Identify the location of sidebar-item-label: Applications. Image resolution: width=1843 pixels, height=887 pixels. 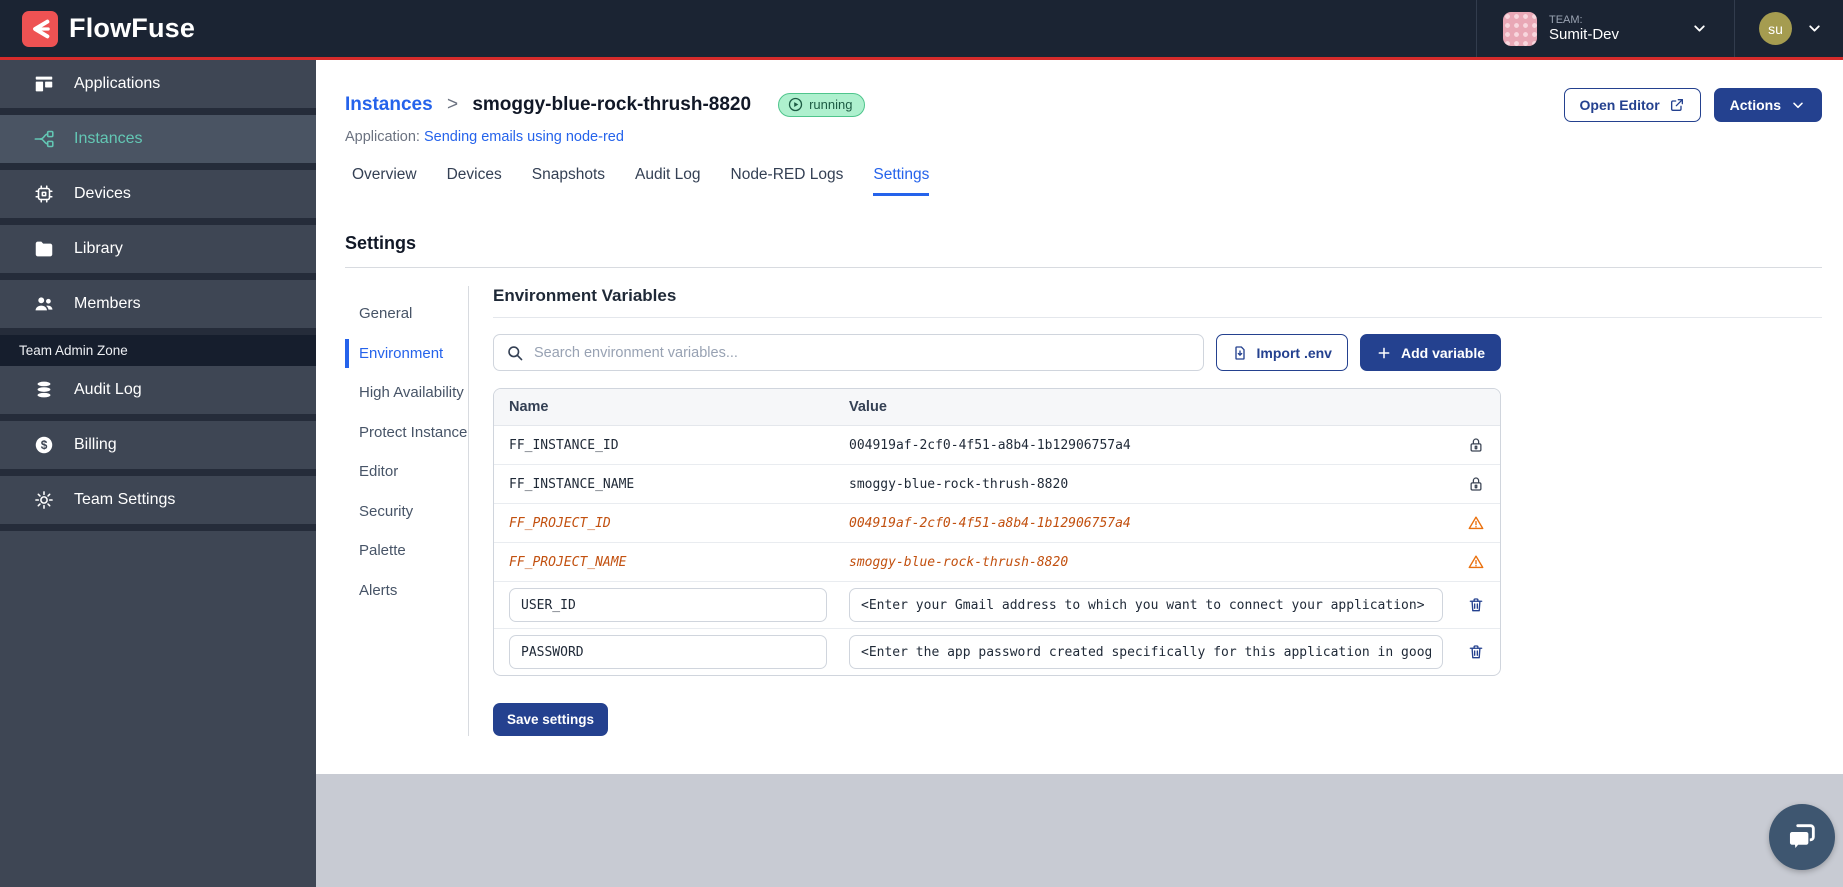
(117, 83).